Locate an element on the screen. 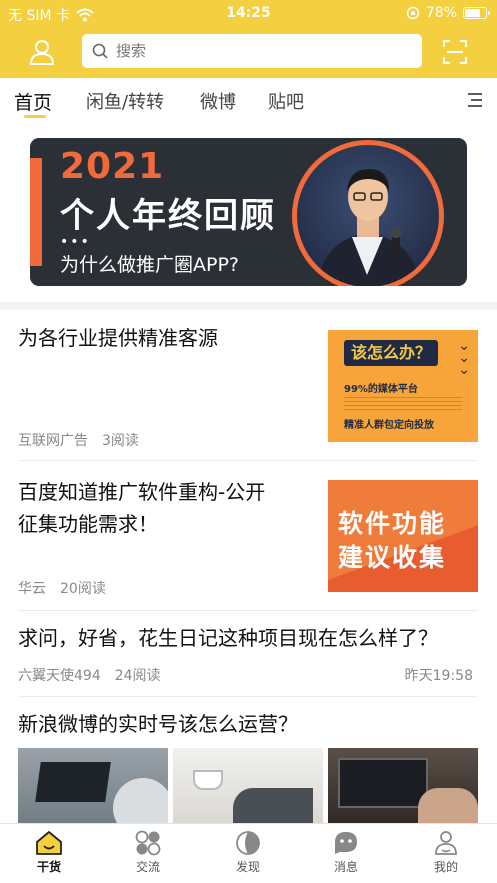 Image resolution: width=497 pixels, height=883 pixels. article-meta: 华云 20阅读 is located at coordinates (62, 588).